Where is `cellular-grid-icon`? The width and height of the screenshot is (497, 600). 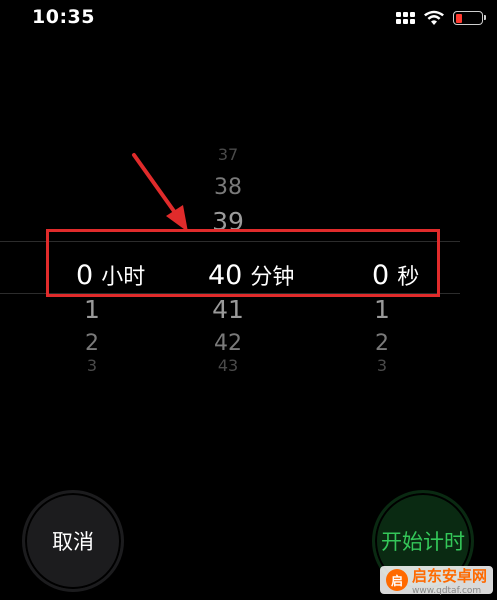
cellular-grid-icon is located at coordinates (405, 18).